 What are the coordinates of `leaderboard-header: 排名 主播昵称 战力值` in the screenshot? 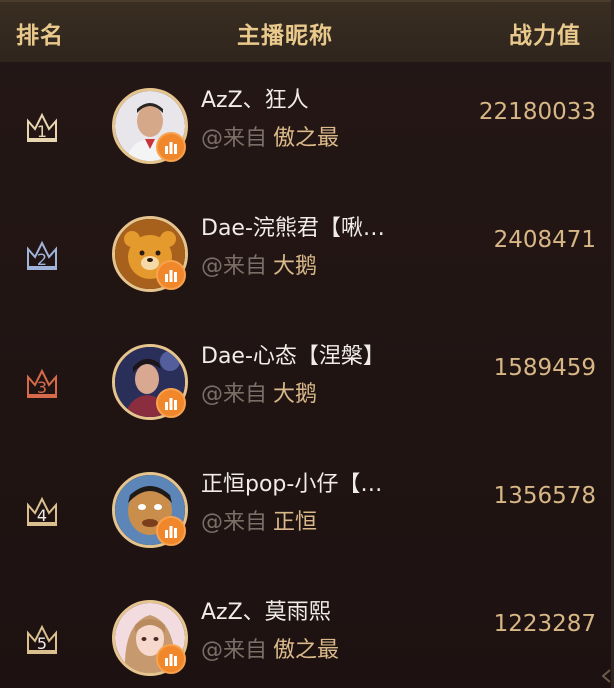 It's located at (305, 31).